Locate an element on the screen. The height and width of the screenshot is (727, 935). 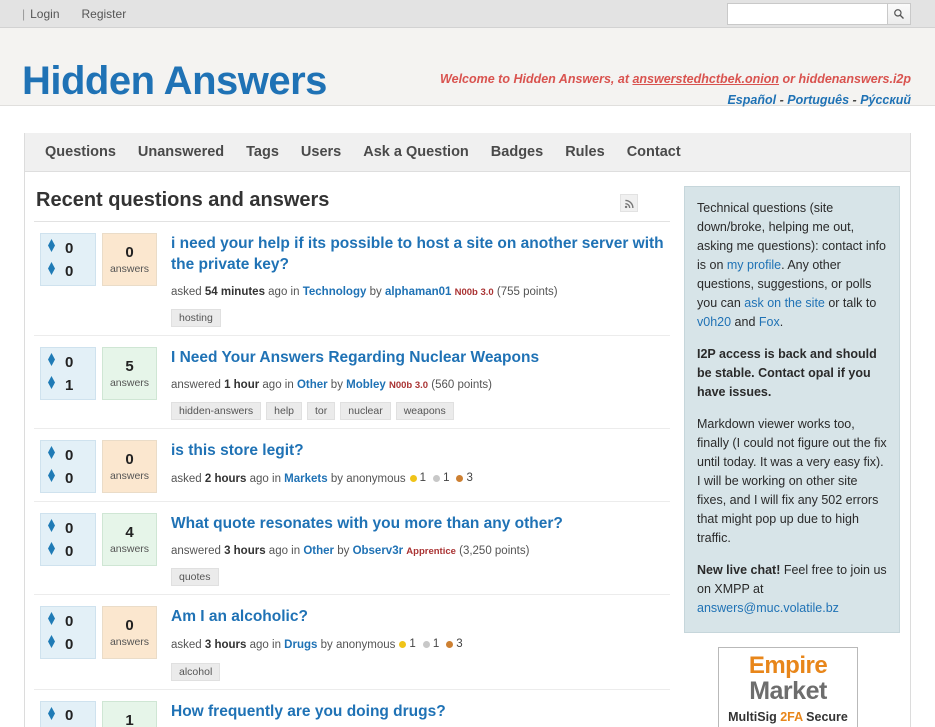
lang-espanol: Español is located at coordinates (751, 100).